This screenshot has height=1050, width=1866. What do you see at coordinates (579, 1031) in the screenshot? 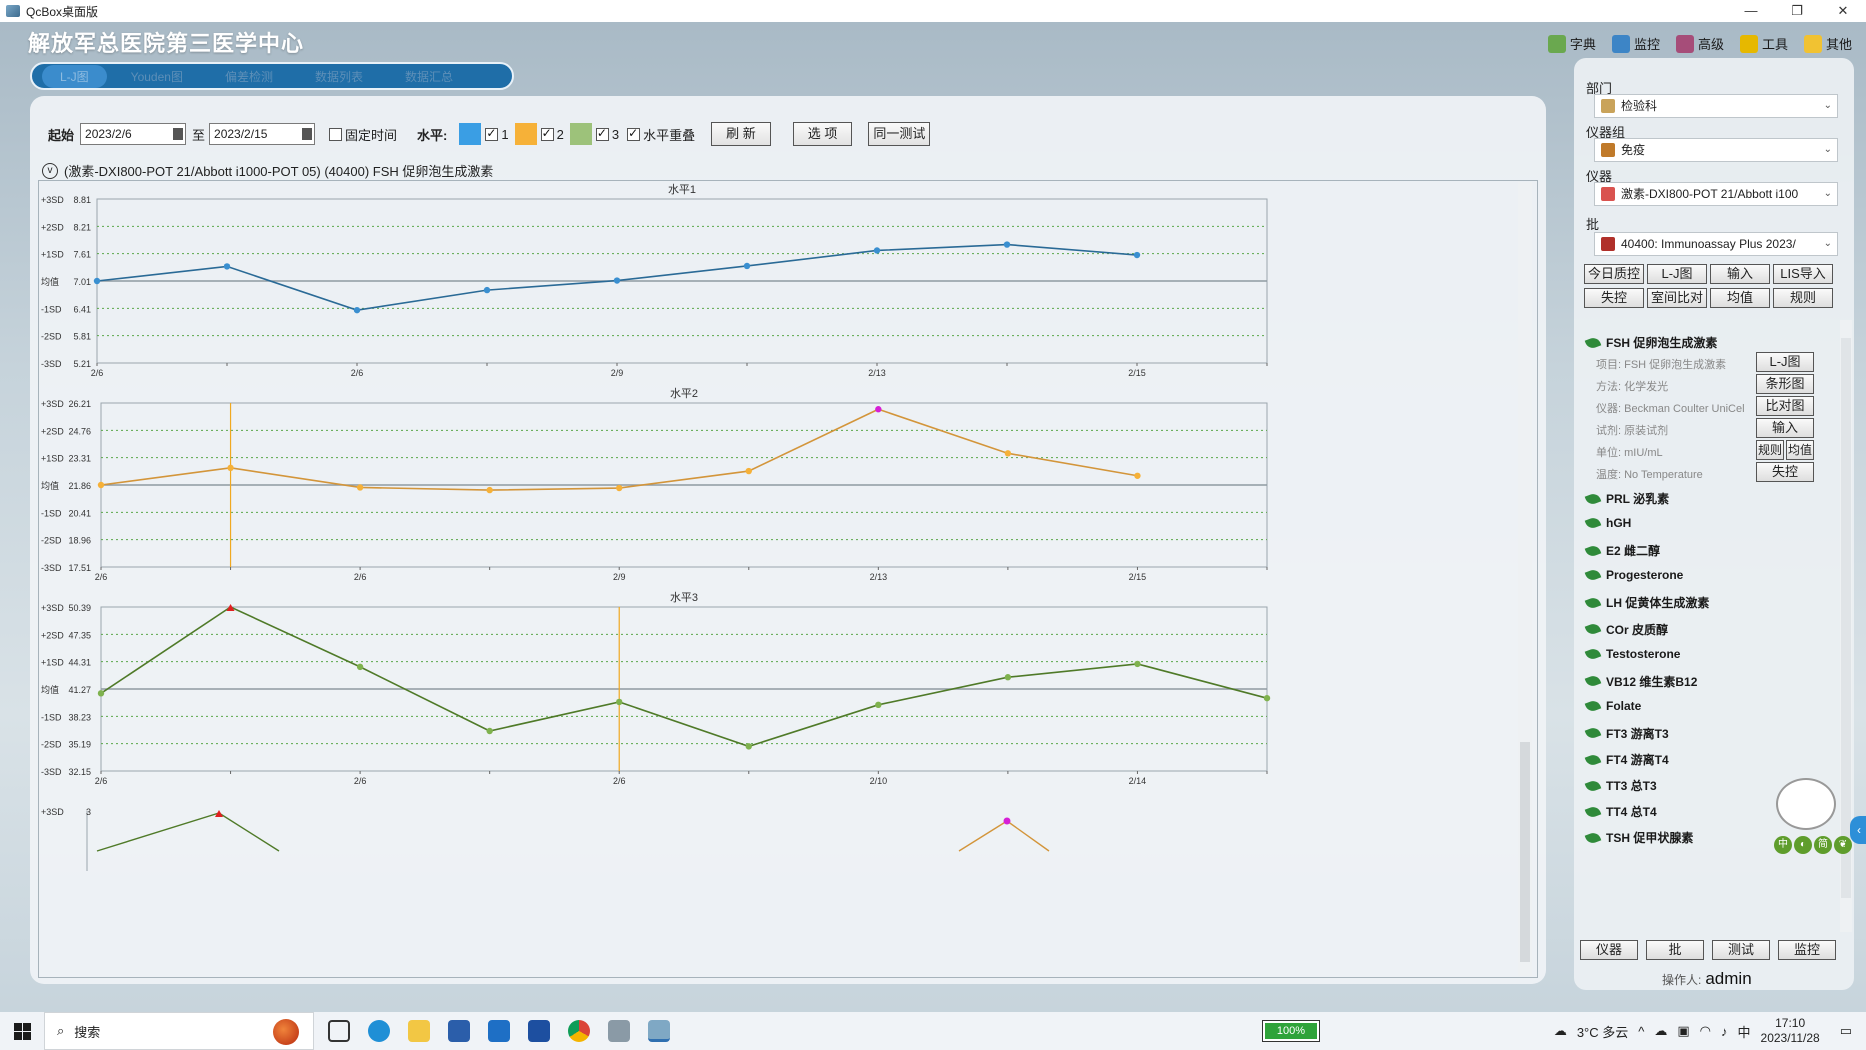
I see `chrome-icon` at bounding box center [579, 1031].